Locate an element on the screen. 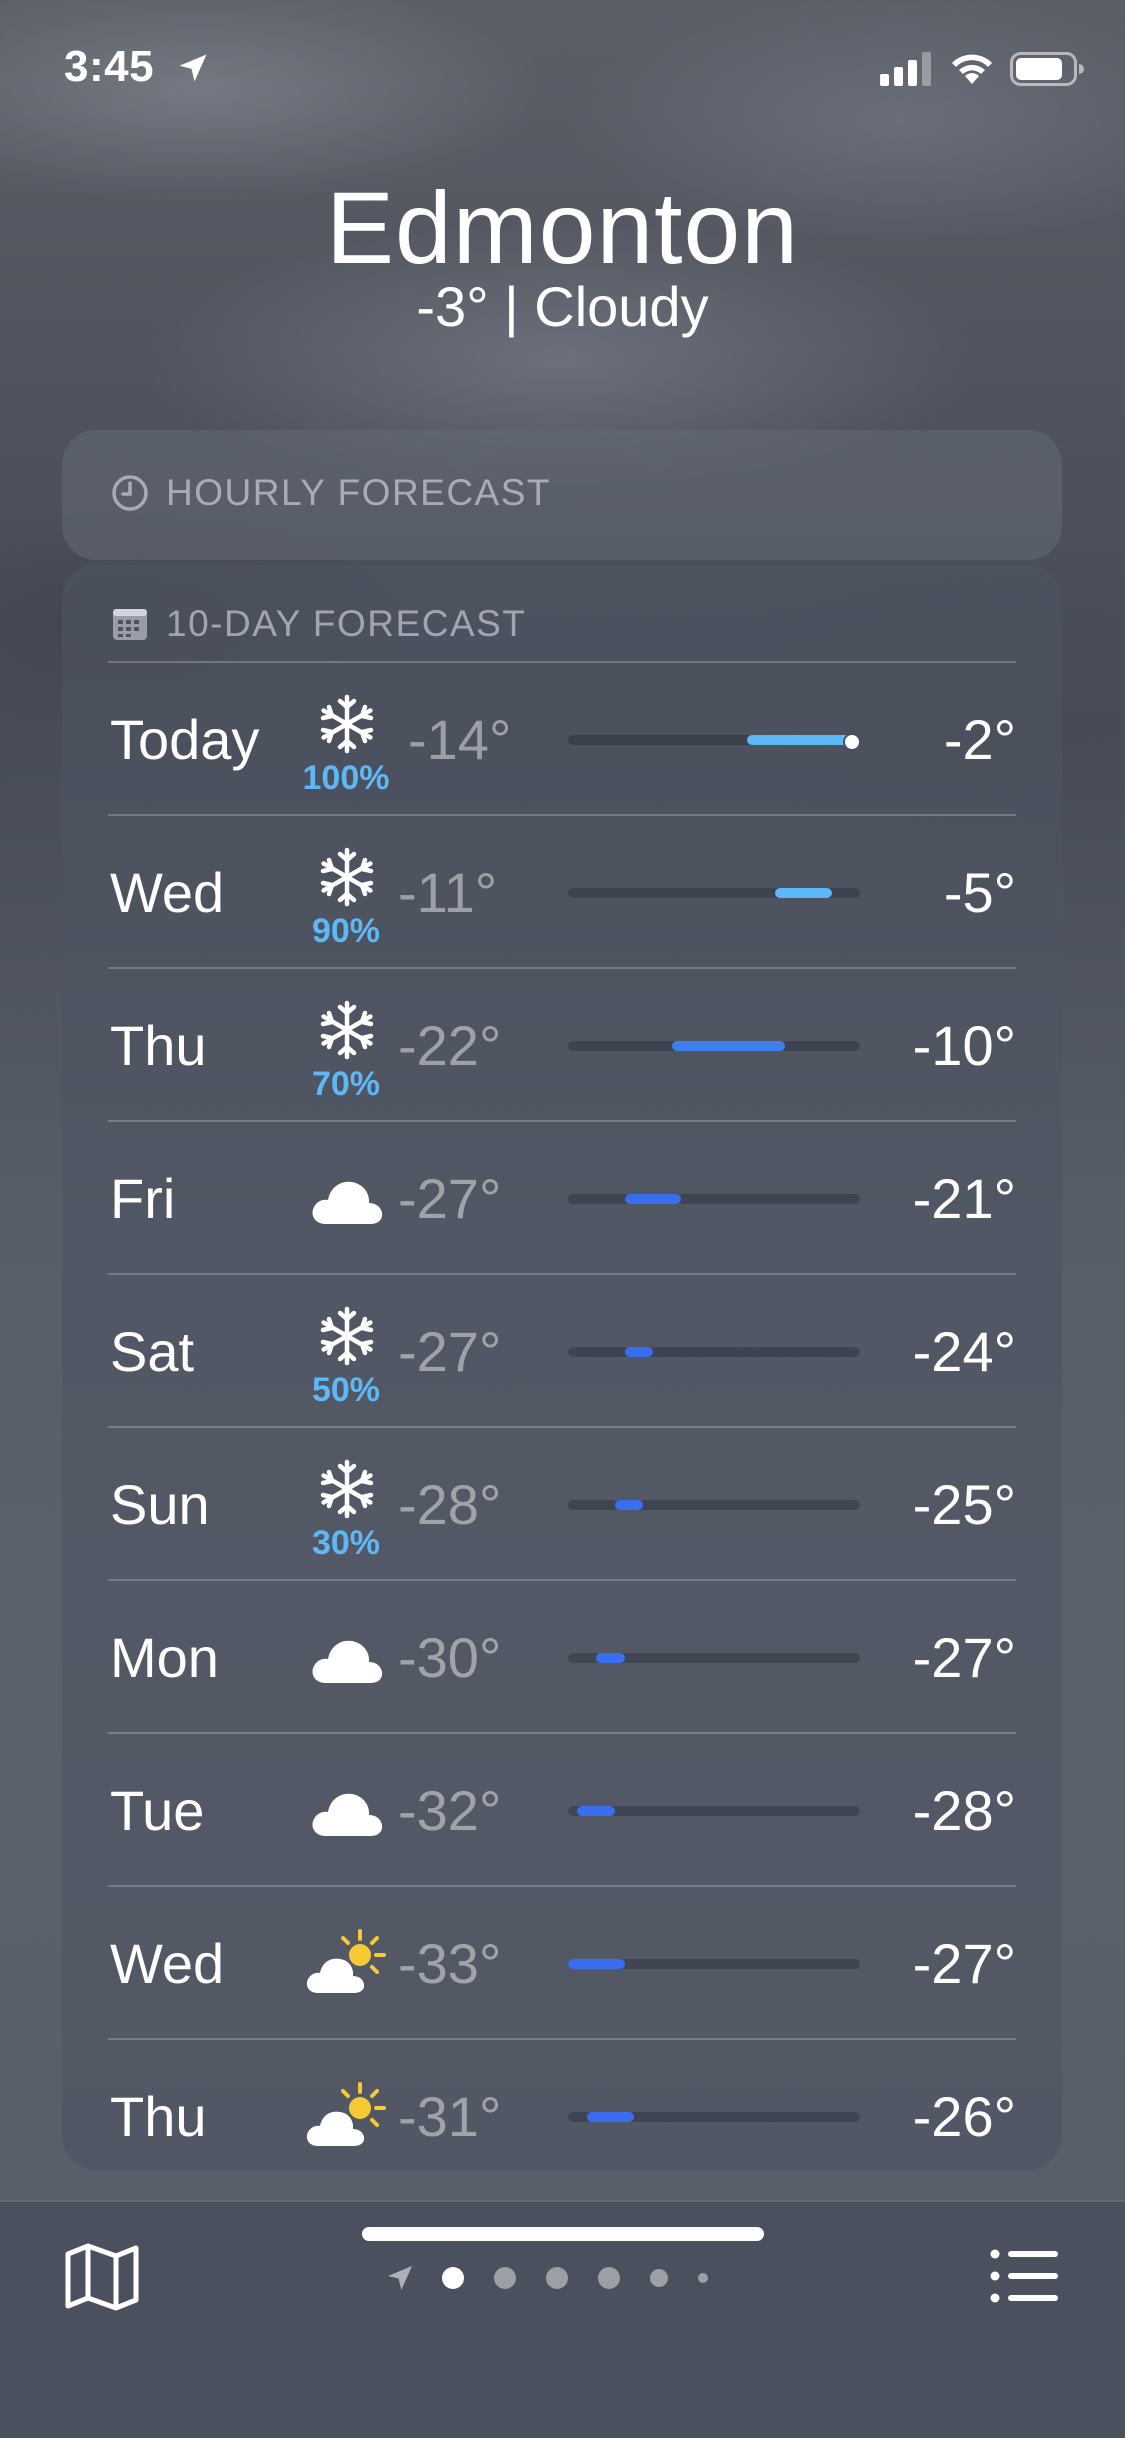 This screenshot has height=2438, width=1125. hourly-forecast-card: HOURLY FORECAST is located at coordinates (562, 495).